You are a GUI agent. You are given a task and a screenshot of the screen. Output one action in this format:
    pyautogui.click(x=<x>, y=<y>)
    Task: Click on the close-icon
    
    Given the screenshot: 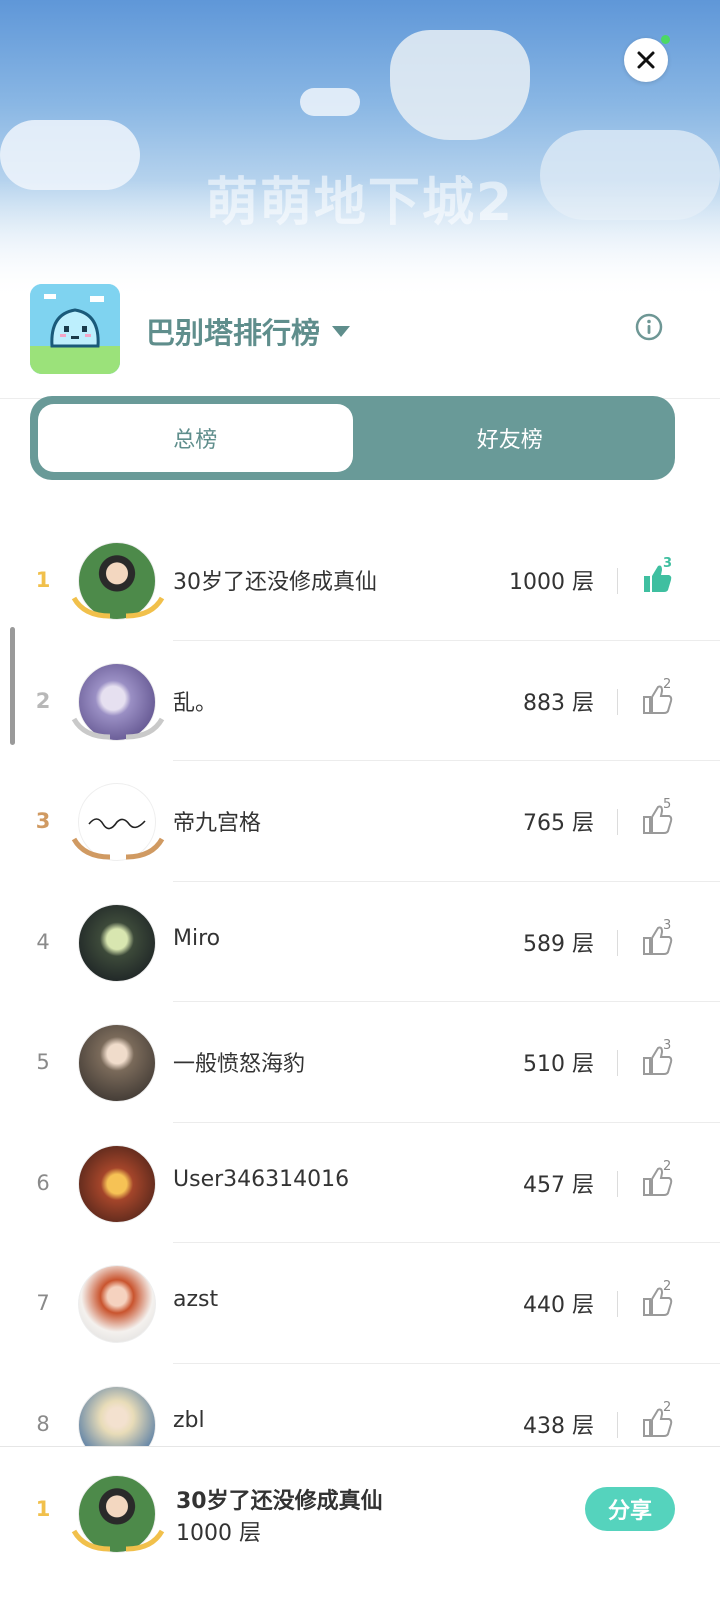 What is the action you would take?
    pyautogui.click(x=646, y=60)
    